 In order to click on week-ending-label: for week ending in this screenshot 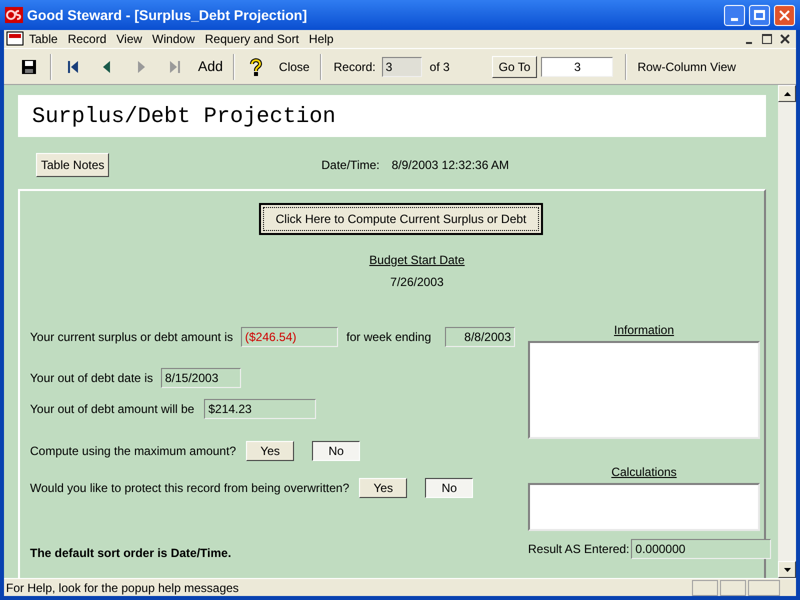, I will do `click(389, 337)`.